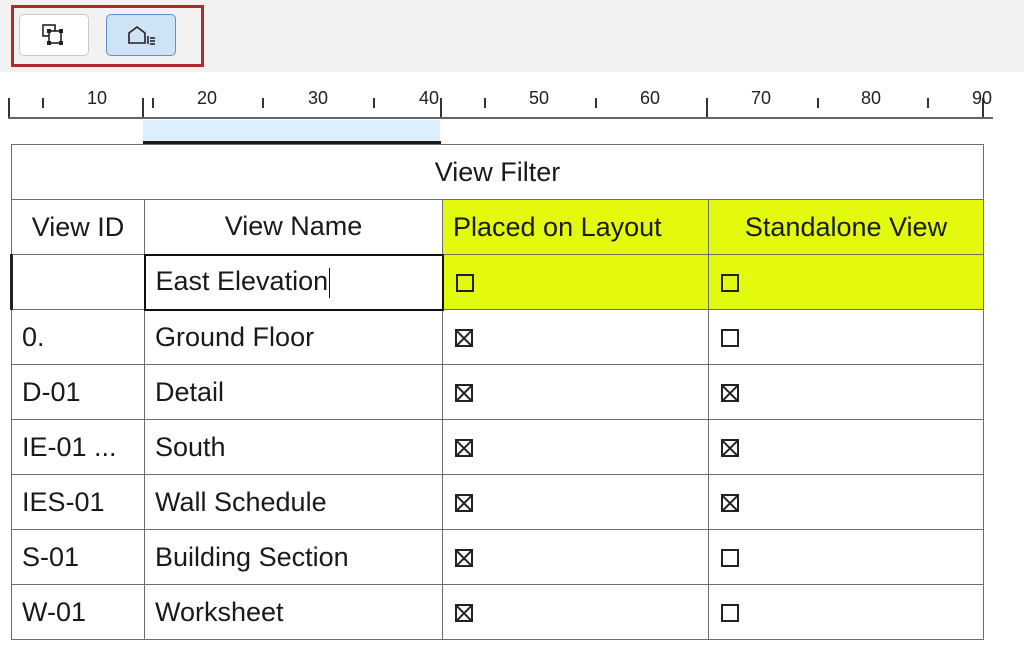 This screenshot has width=1024, height=650. I want to click on view-name-cell: Detail, so click(293, 392).